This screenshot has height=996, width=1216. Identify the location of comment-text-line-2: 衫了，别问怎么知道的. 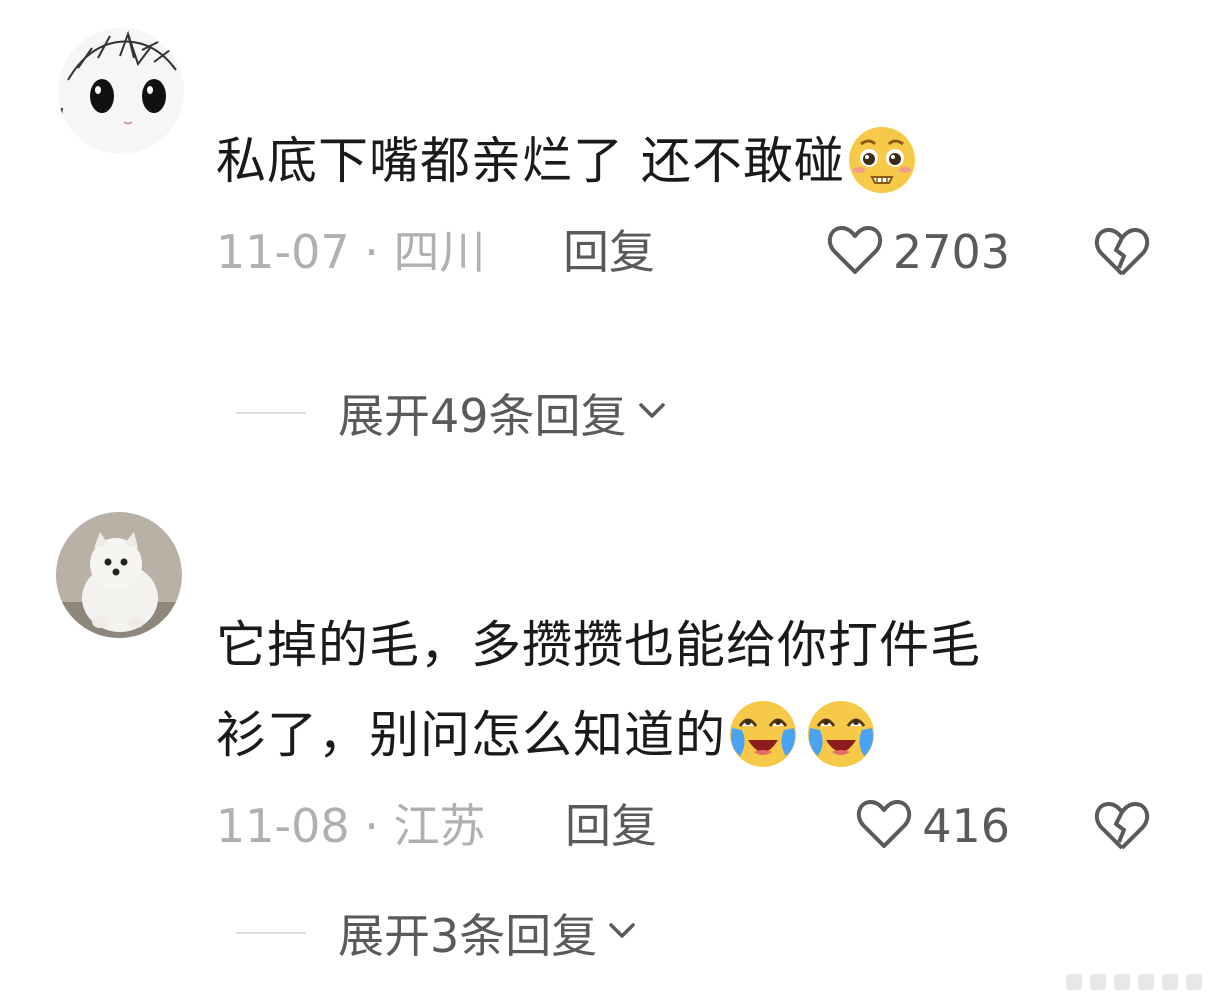
(598, 735).